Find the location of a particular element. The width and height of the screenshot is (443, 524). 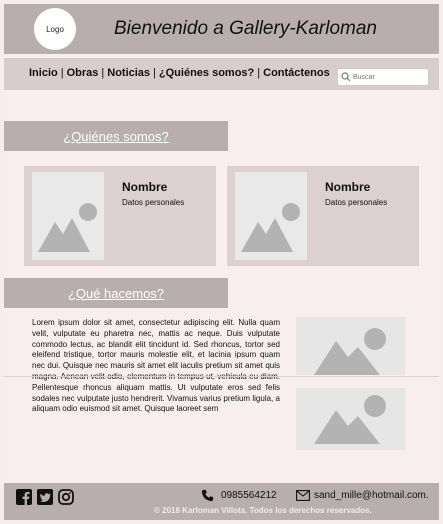

what-section-title: ¿Qué hacemos? is located at coordinates (116, 293).